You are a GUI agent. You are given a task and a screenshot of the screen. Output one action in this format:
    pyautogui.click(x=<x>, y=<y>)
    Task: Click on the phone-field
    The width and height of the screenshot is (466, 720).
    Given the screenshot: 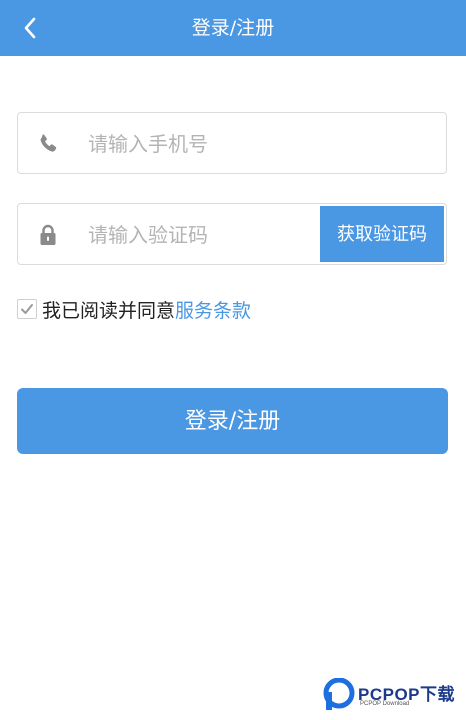 What is the action you would take?
    pyautogui.click(x=232, y=143)
    